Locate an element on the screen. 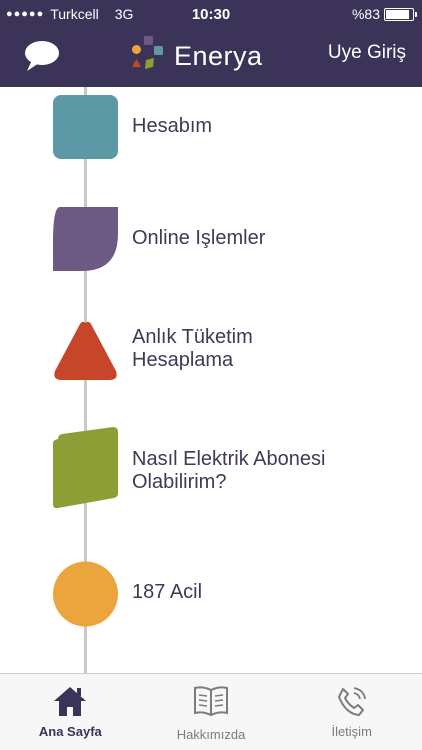 Image resolution: width=422 pixels, height=750 pixels. tab-bar: Ana Sayfa Hakkımızda İletişim is located at coordinates (211, 711).